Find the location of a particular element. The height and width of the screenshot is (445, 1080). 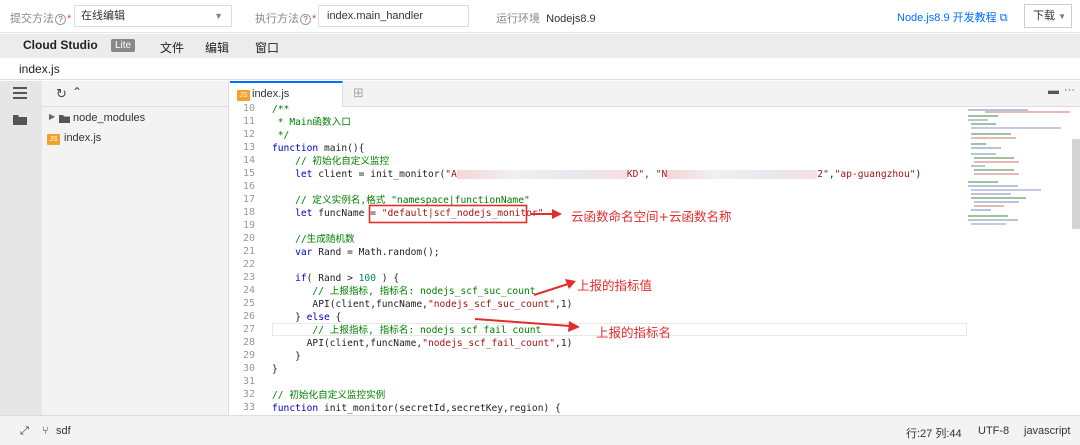

branch-icon: ⑂ is located at coordinates (45, 431).